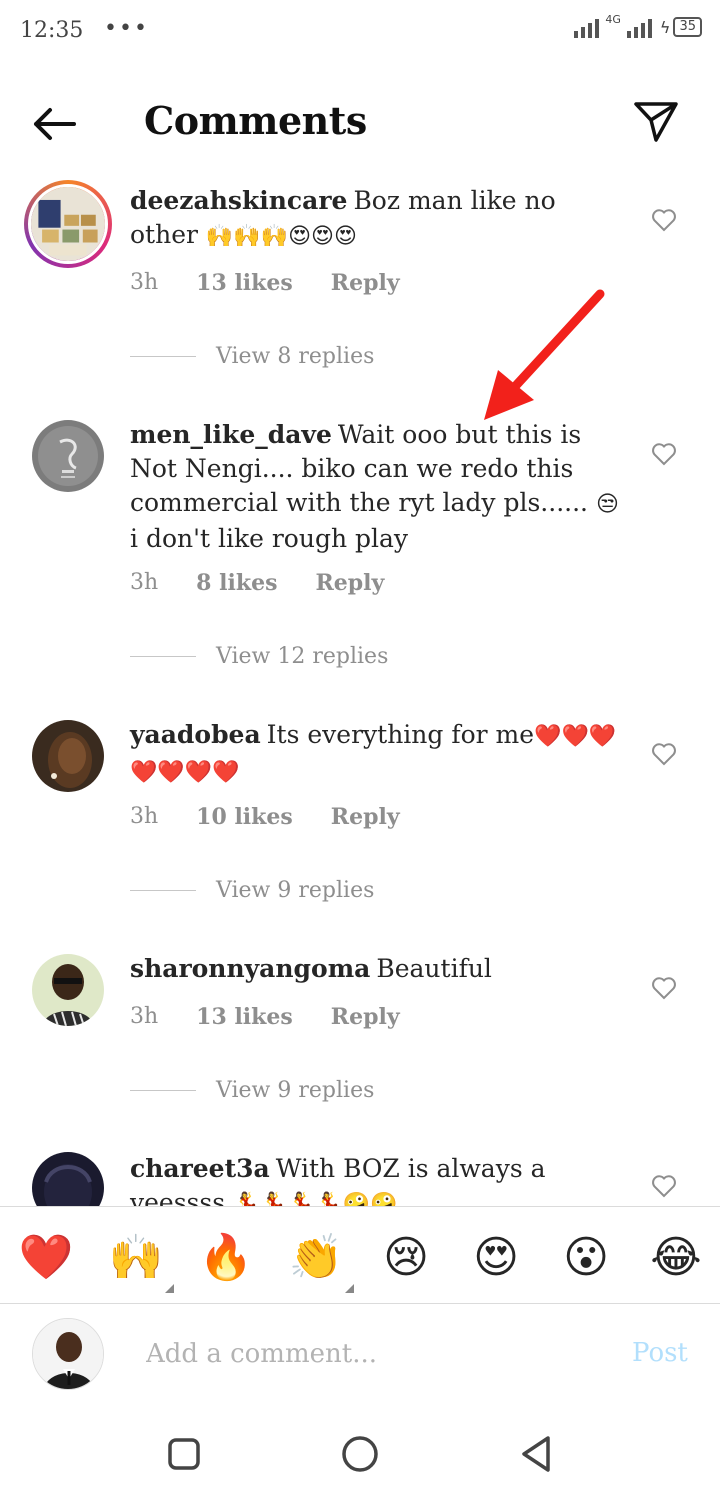  What do you see at coordinates (302, 656) in the screenshot?
I see `view-replies-label: View 12 replies` at bounding box center [302, 656].